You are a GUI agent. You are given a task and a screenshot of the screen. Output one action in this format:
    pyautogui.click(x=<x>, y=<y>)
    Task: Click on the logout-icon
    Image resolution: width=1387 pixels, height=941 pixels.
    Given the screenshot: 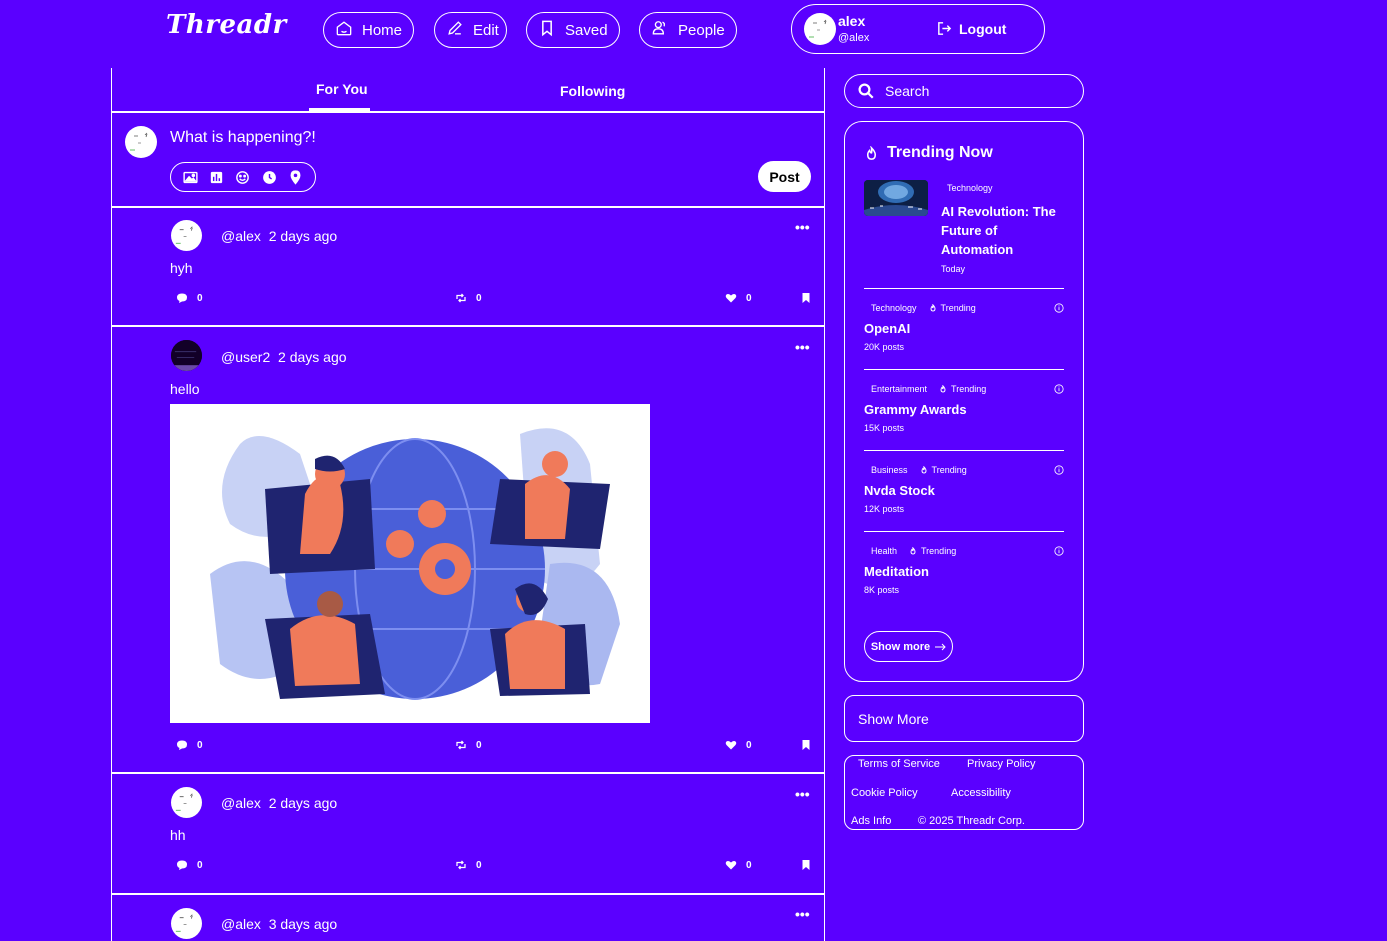 What is the action you would take?
    pyautogui.click(x=944, y=28)
    